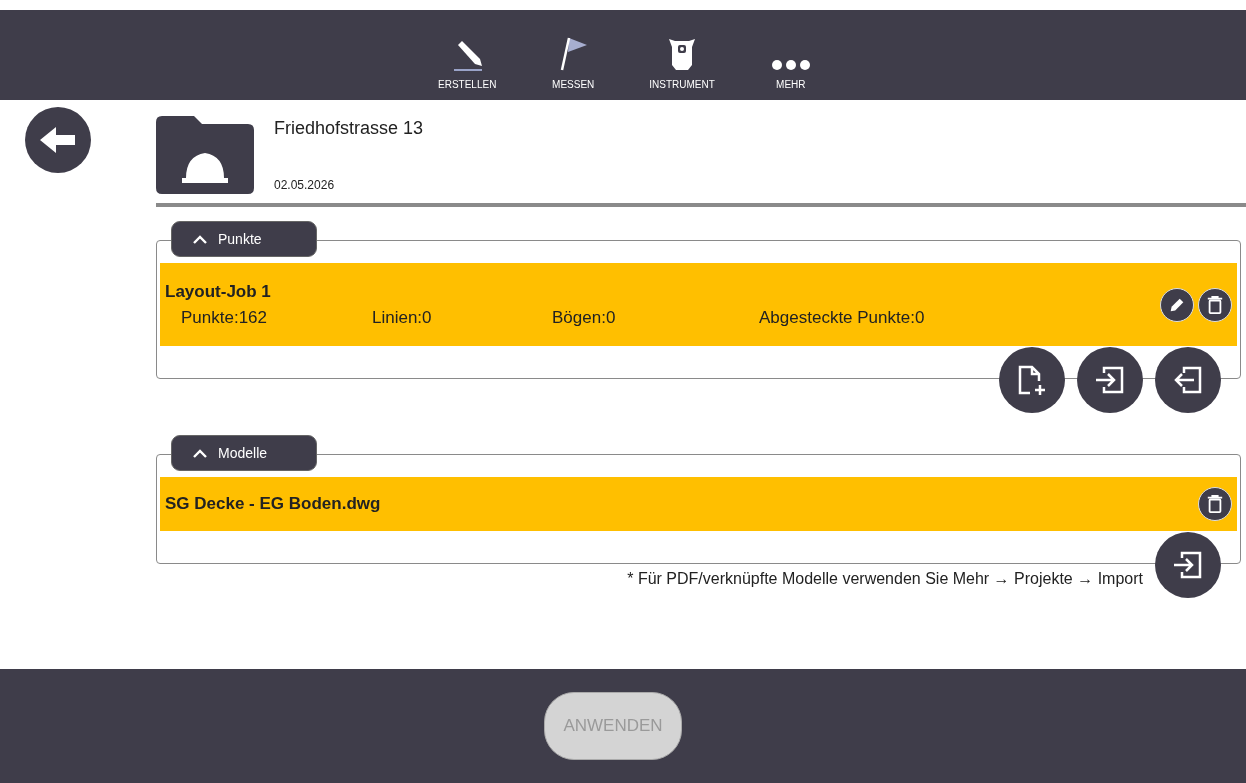  Describe the element at coordinates (790, 65) in the screenshot. I see `more-icon` at that location.